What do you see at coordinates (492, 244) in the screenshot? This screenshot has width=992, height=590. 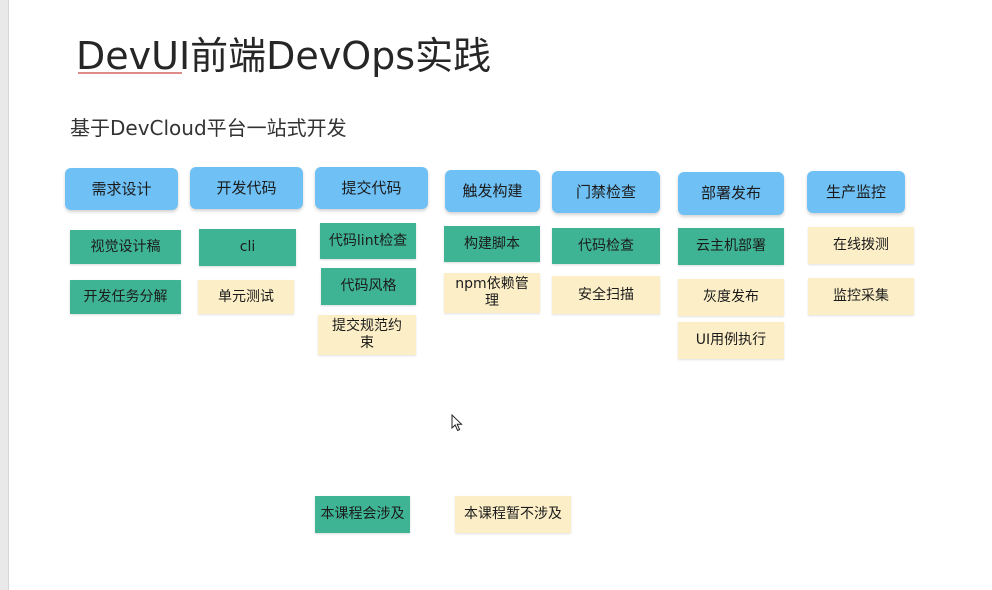 I see `task-build-script: 构建脚本` at bounding box center [492, 244].